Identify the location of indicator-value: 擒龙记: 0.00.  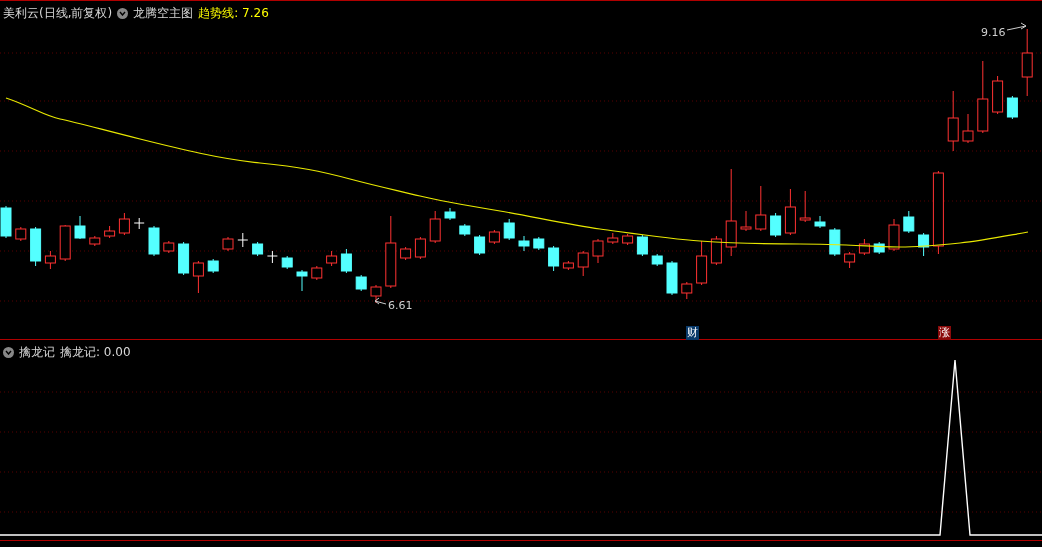
(95, 352).